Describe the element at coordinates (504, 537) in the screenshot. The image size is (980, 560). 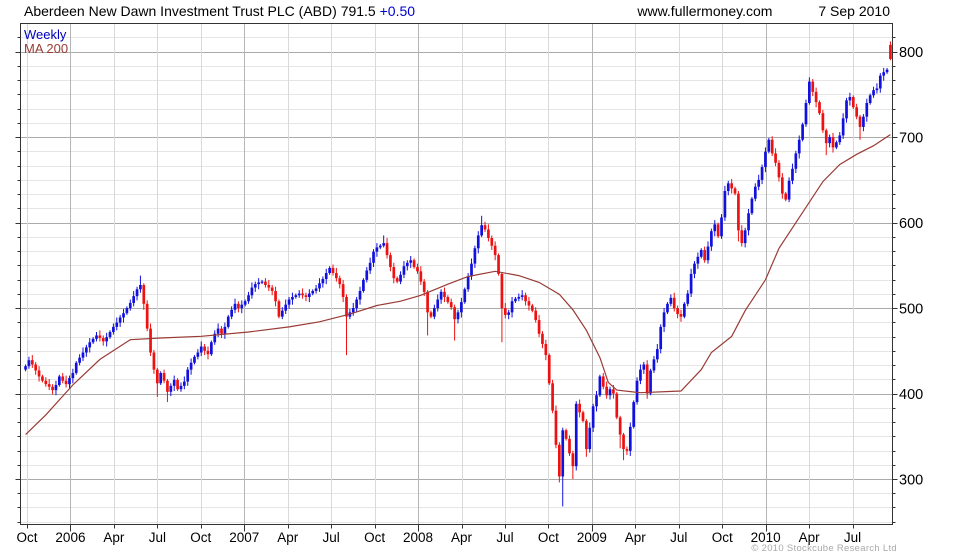
I see `x-axis-label: Jul` at that location.